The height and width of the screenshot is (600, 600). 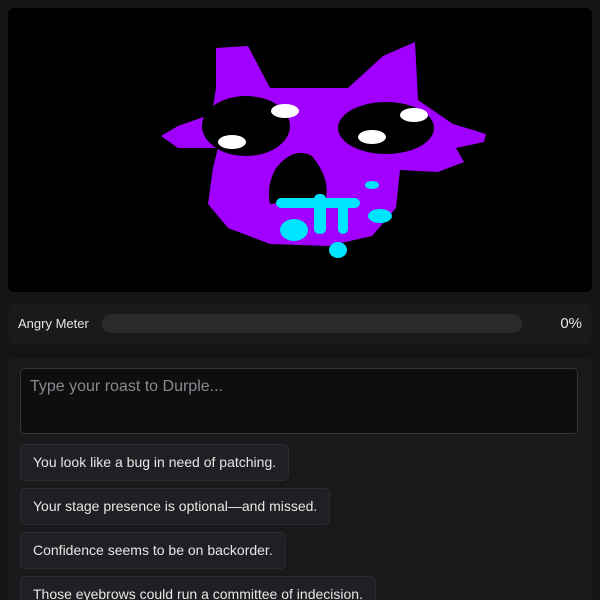 I want to click on suggestion-row: You look like a bug in need of patching., so click(x=300, y=466).